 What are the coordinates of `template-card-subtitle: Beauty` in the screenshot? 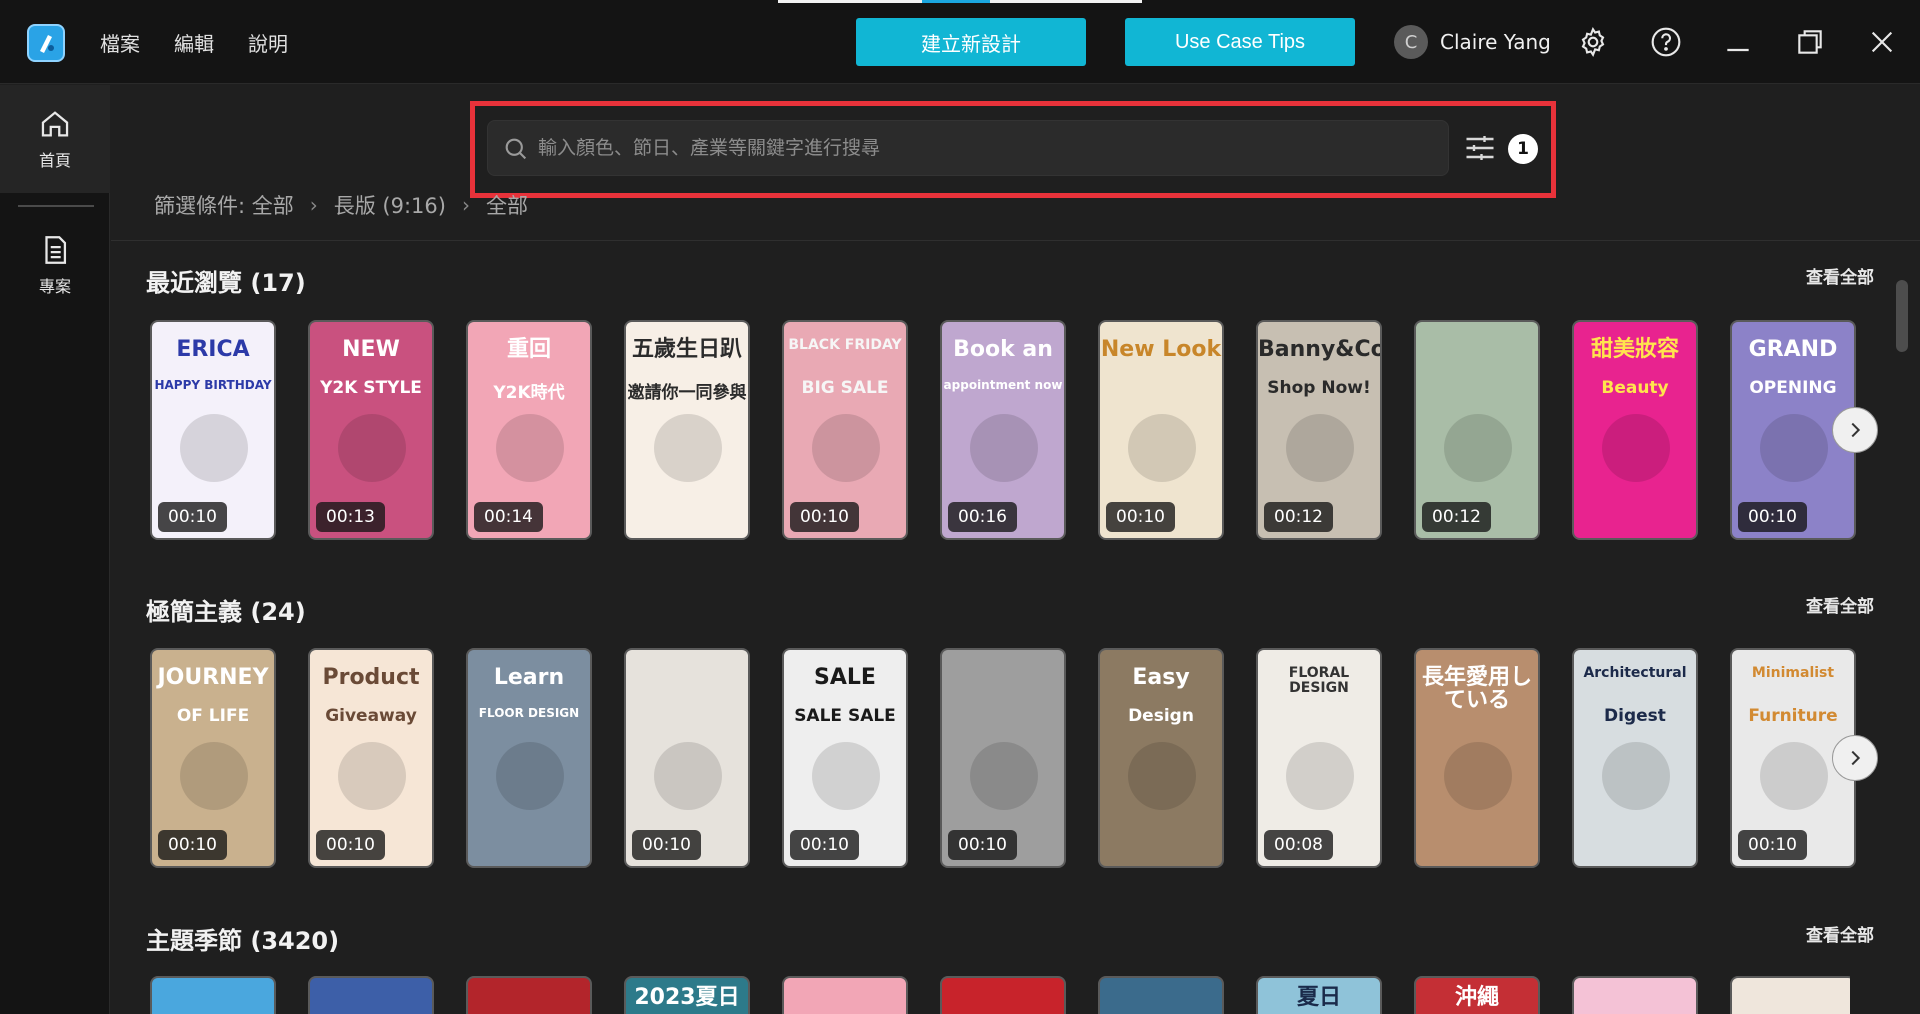 It's located at (1635, 388).